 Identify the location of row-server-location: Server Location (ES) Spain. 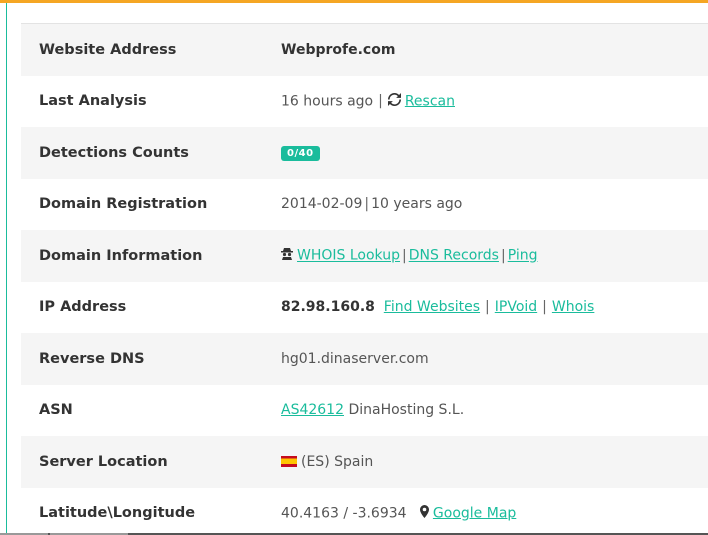
(364, 462).